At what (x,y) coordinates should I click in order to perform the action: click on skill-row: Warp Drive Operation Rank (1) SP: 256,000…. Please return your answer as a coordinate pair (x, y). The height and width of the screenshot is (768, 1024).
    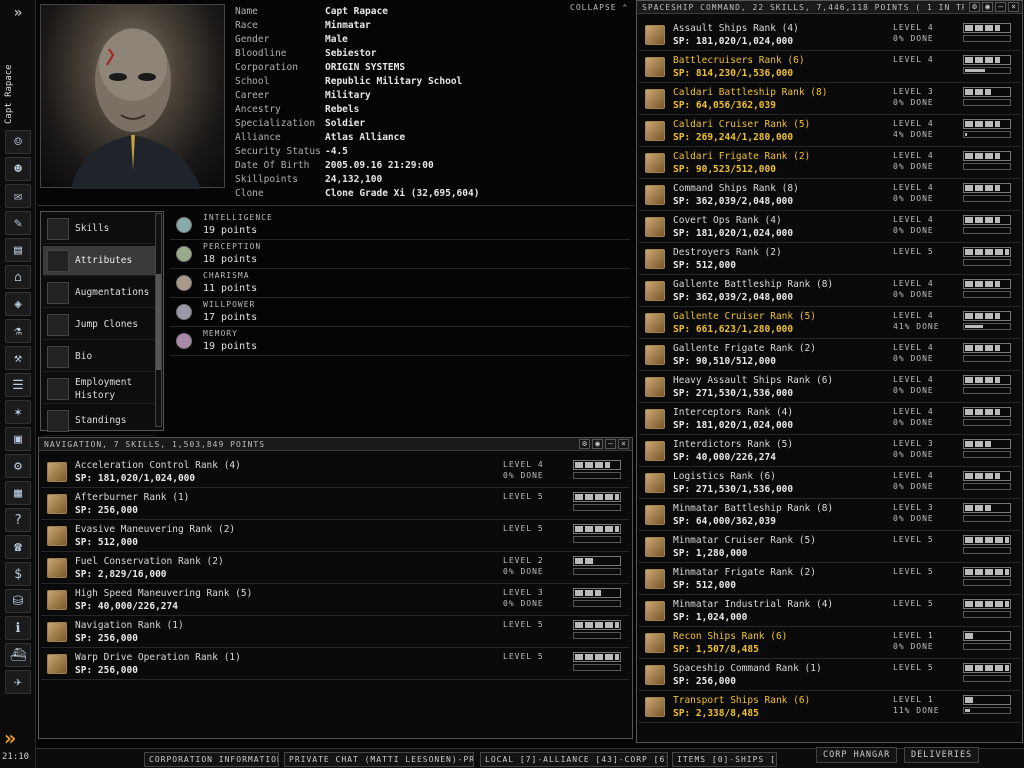
    Looking at the image, I should click on (335, 664).